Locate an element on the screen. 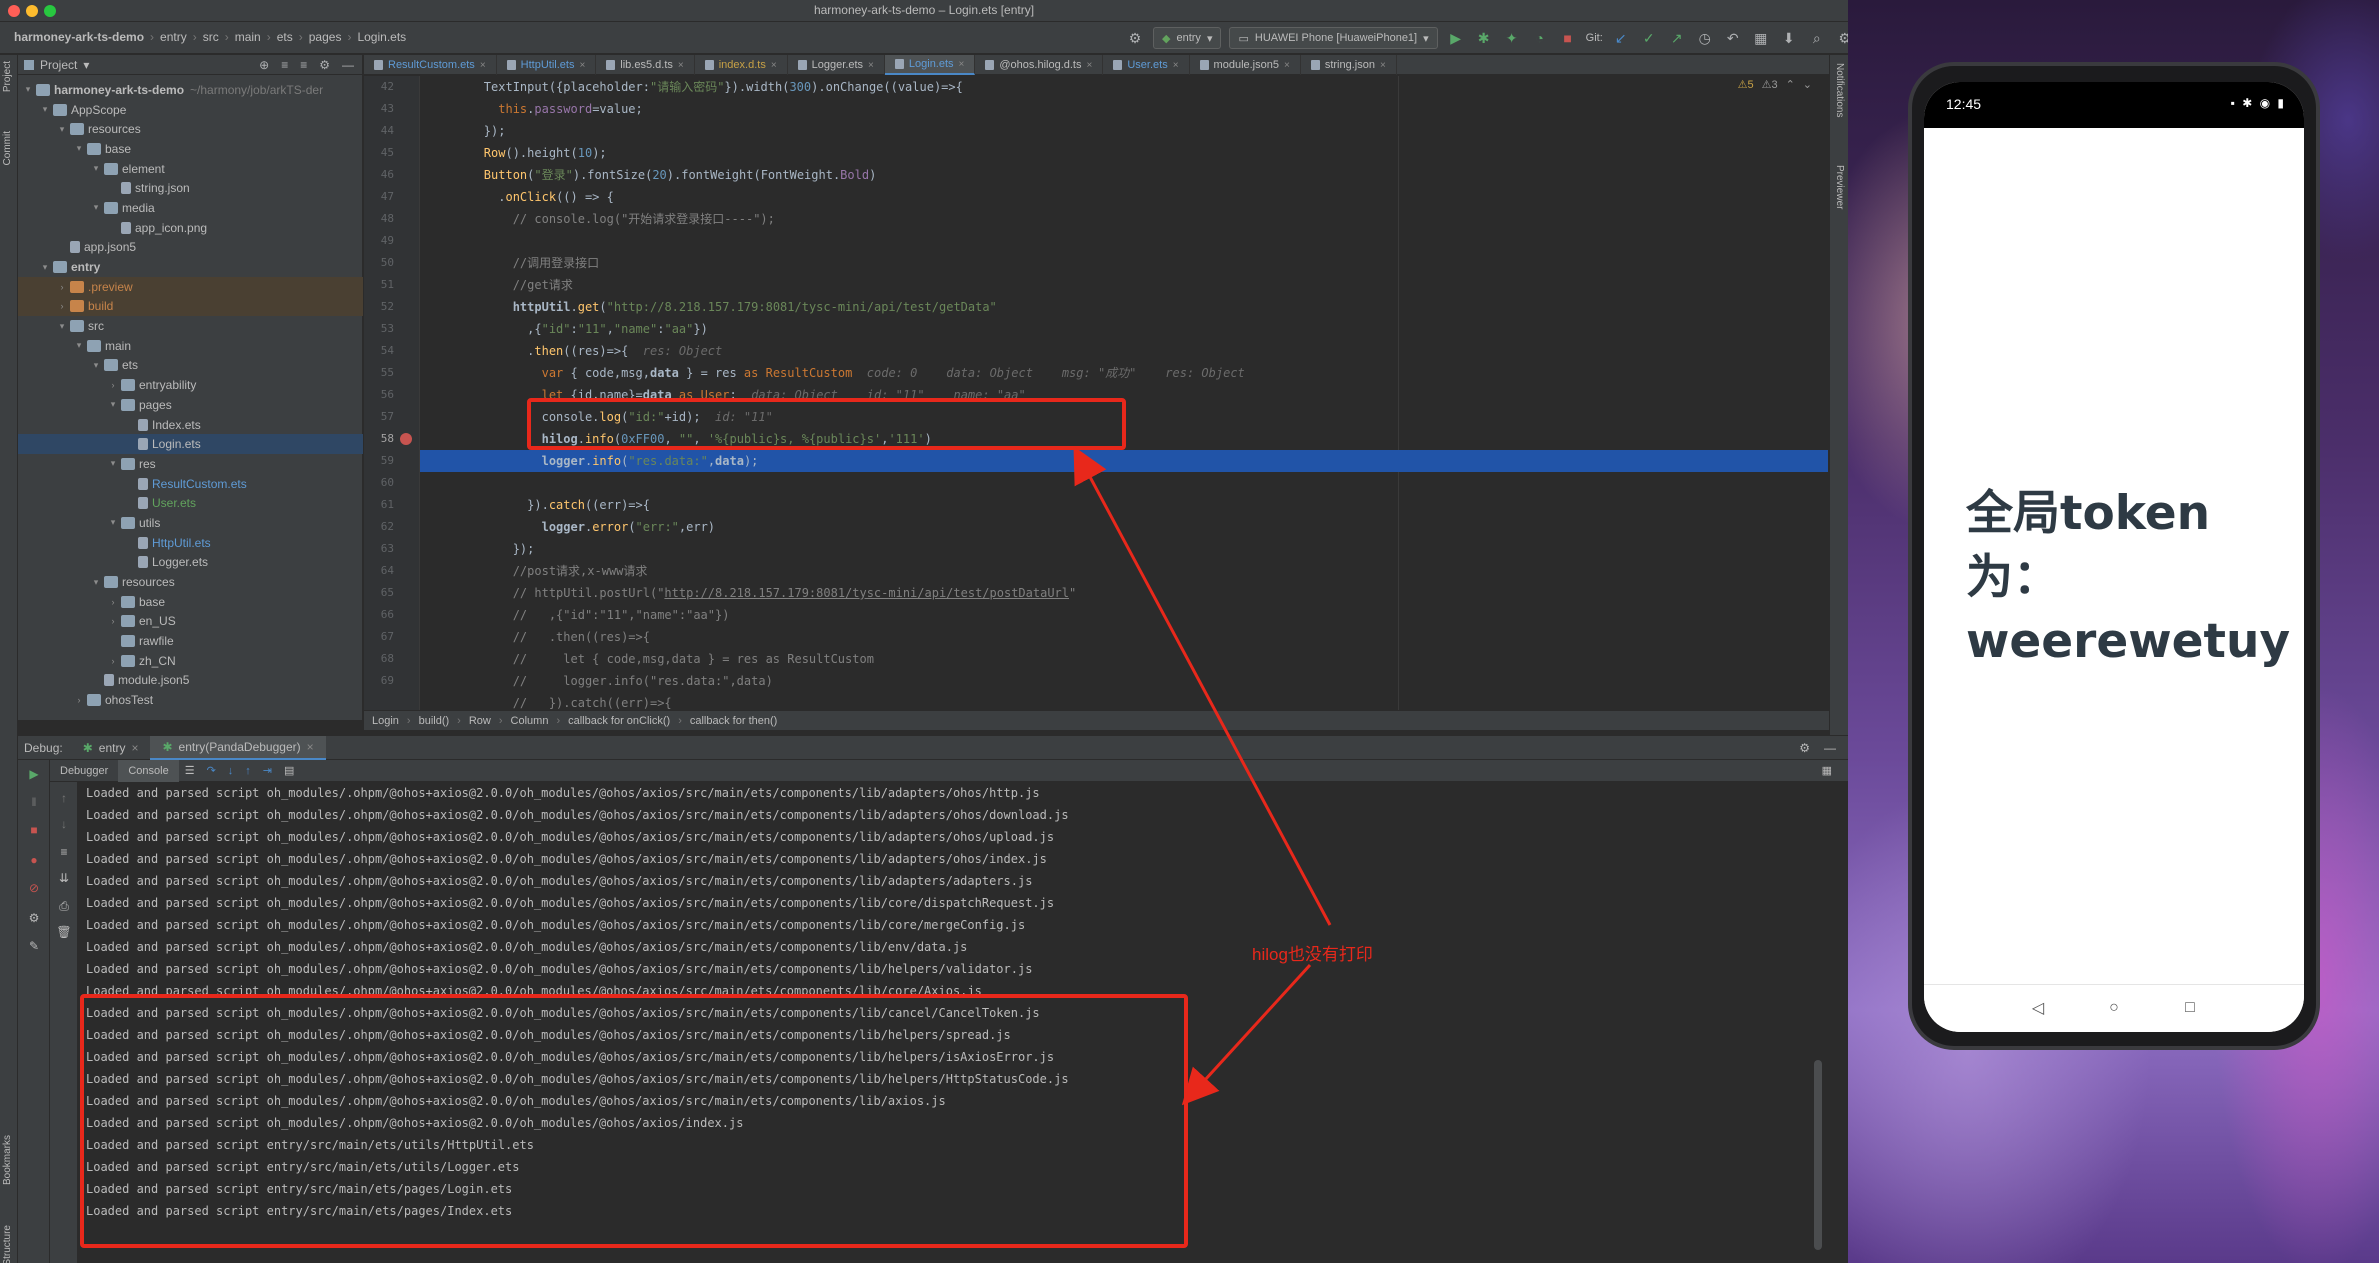  recents-icon: □ is located at coordinates (2190, 1008).